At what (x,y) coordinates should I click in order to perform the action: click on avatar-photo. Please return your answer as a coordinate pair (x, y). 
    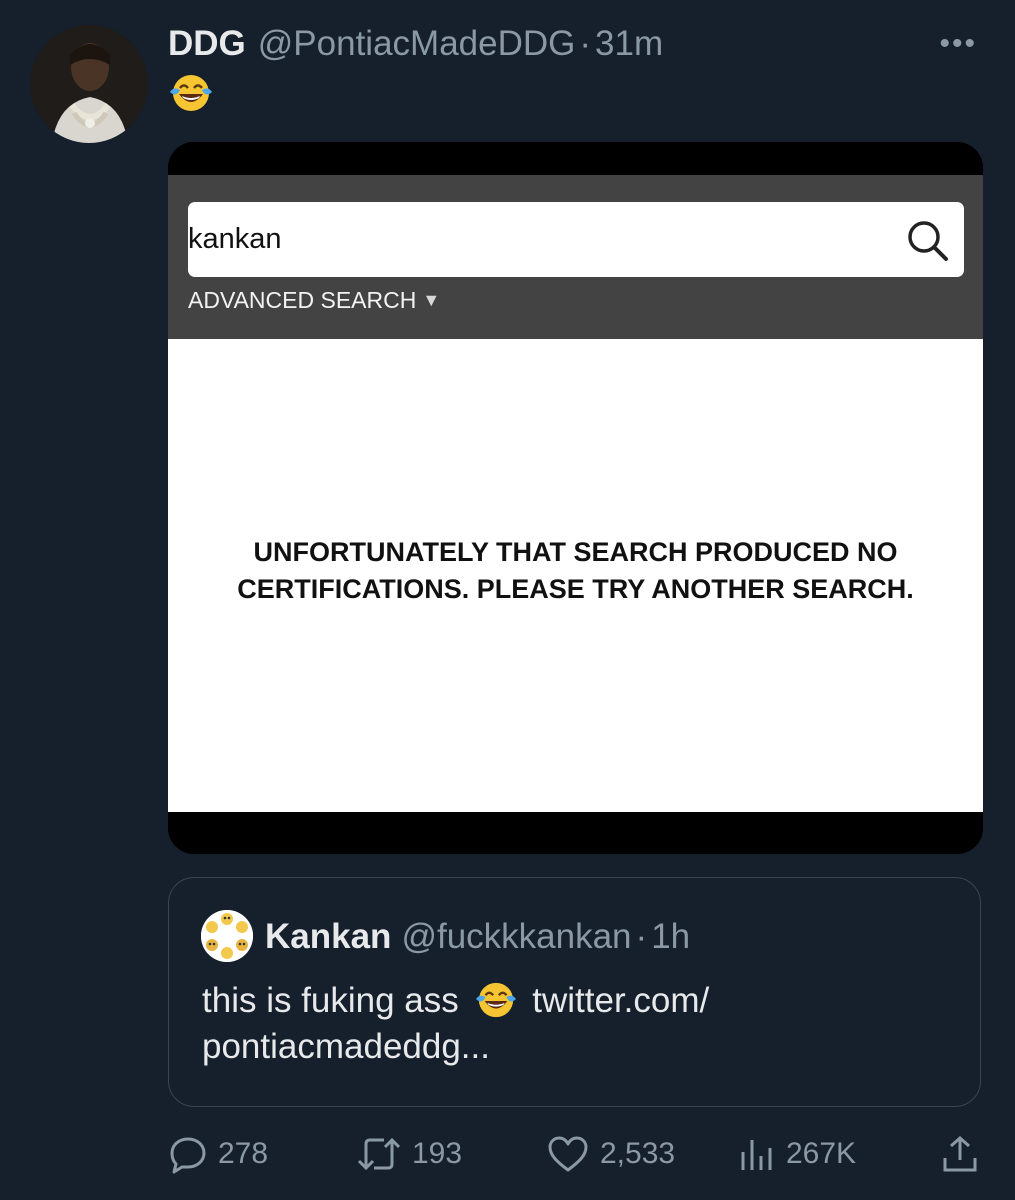
    Looking at the image, I should click on (89, 84).